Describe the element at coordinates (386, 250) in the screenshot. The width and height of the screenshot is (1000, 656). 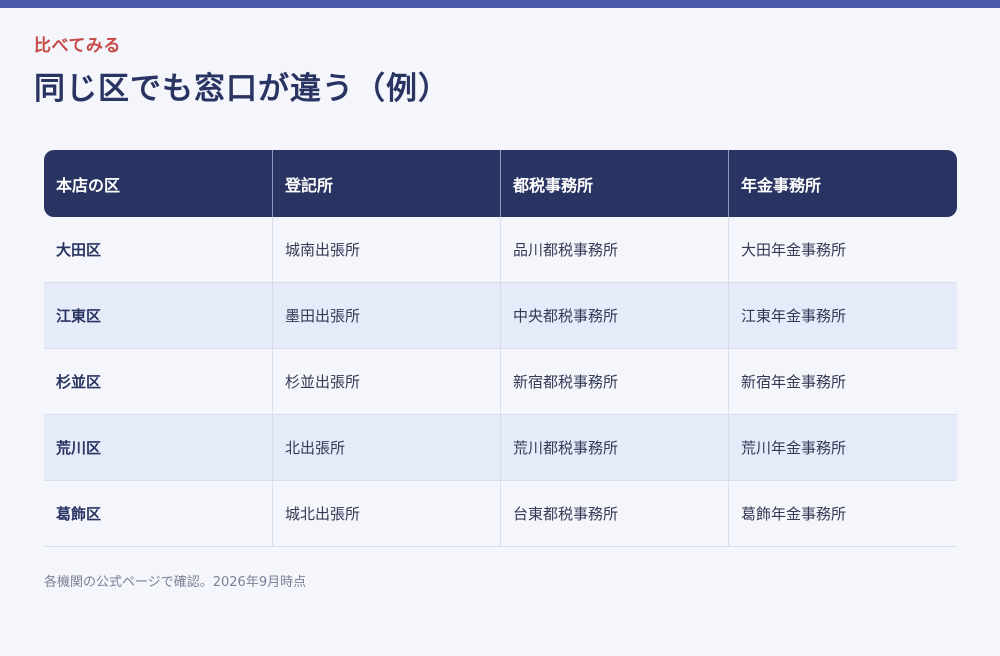
I see `registry-cell: 城南出張所` at that location.